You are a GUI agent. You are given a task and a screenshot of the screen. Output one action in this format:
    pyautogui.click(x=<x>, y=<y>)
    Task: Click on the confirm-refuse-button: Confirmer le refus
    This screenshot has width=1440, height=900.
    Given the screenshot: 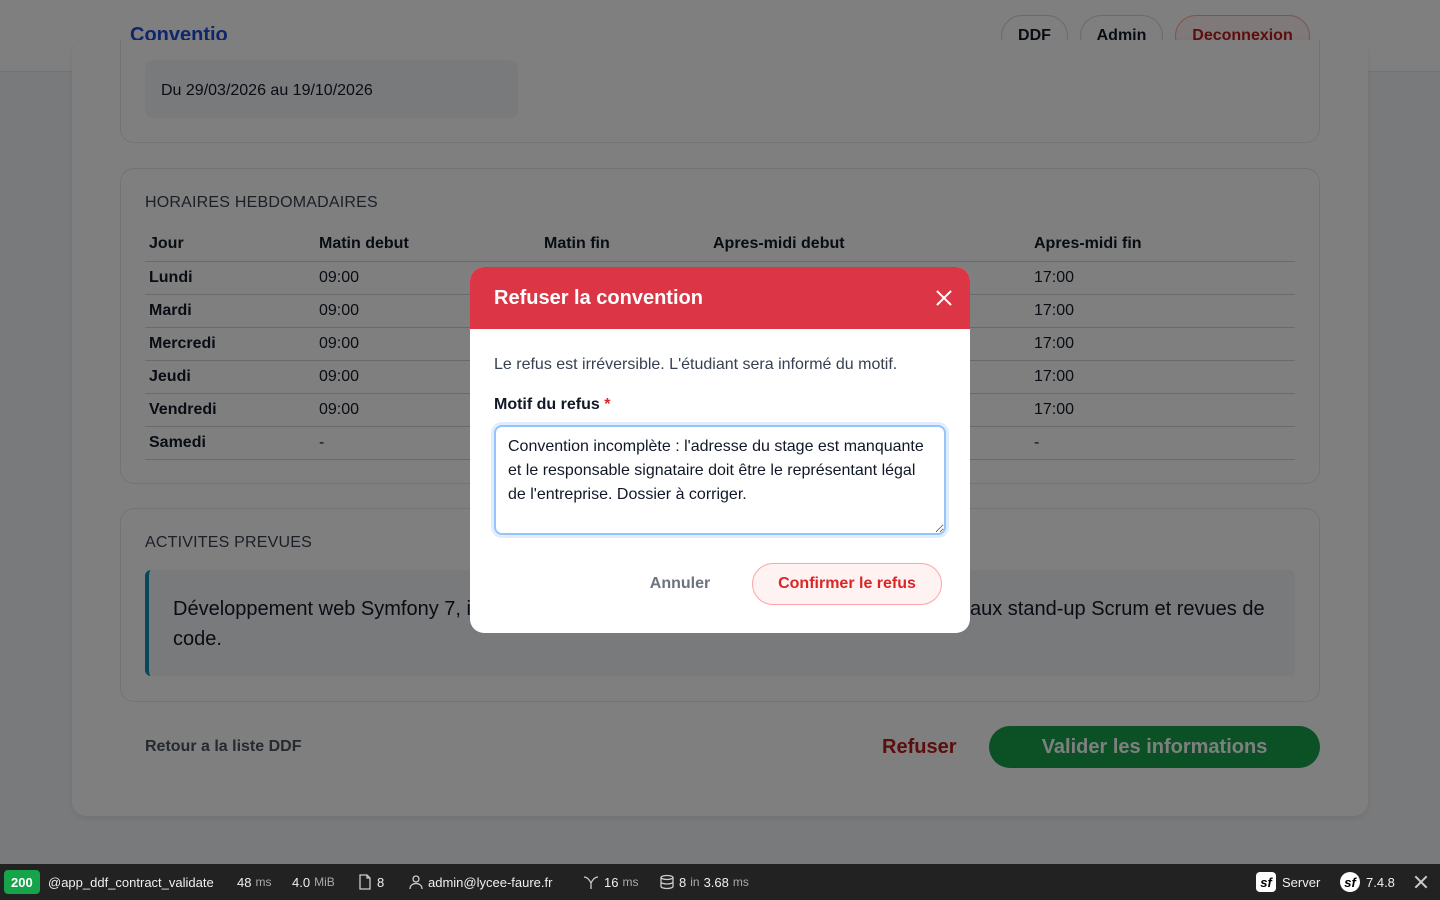 What is the action you would take?
    pyautogui.click(x=847, y=584)
    